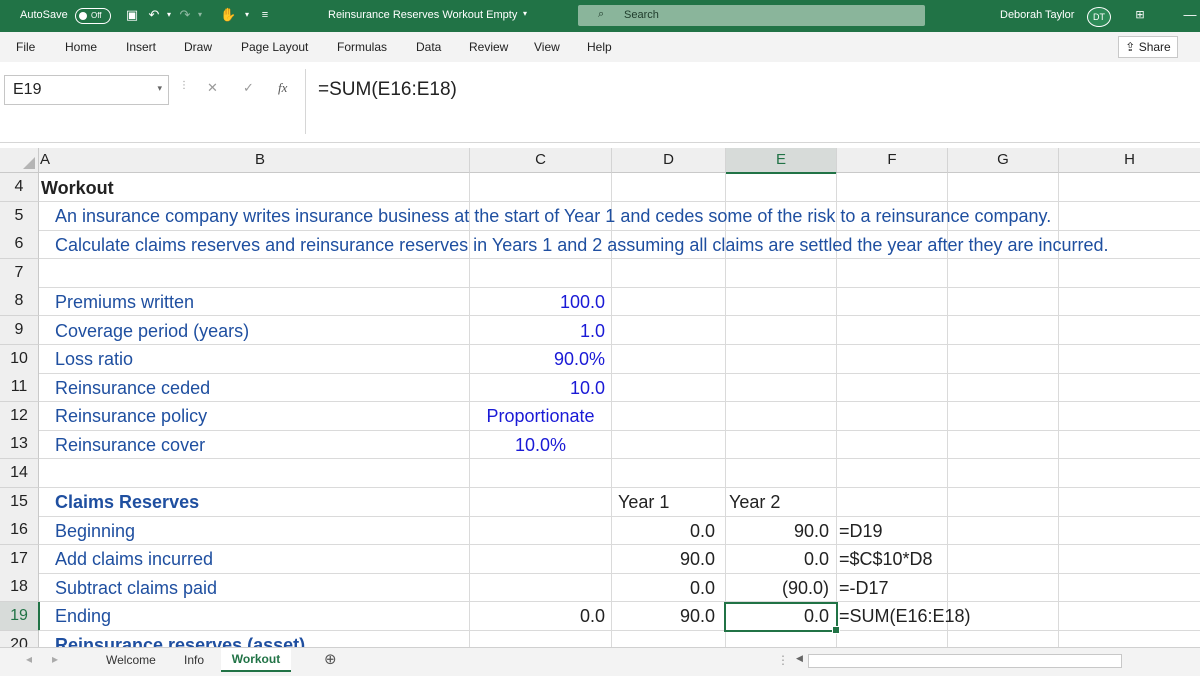 Image resolution: width=1200 pixels, height=676 pixels. Describe the element at coordinates (537, 302) in the screenshot. I see `cell-c8: 100.0` at that location.